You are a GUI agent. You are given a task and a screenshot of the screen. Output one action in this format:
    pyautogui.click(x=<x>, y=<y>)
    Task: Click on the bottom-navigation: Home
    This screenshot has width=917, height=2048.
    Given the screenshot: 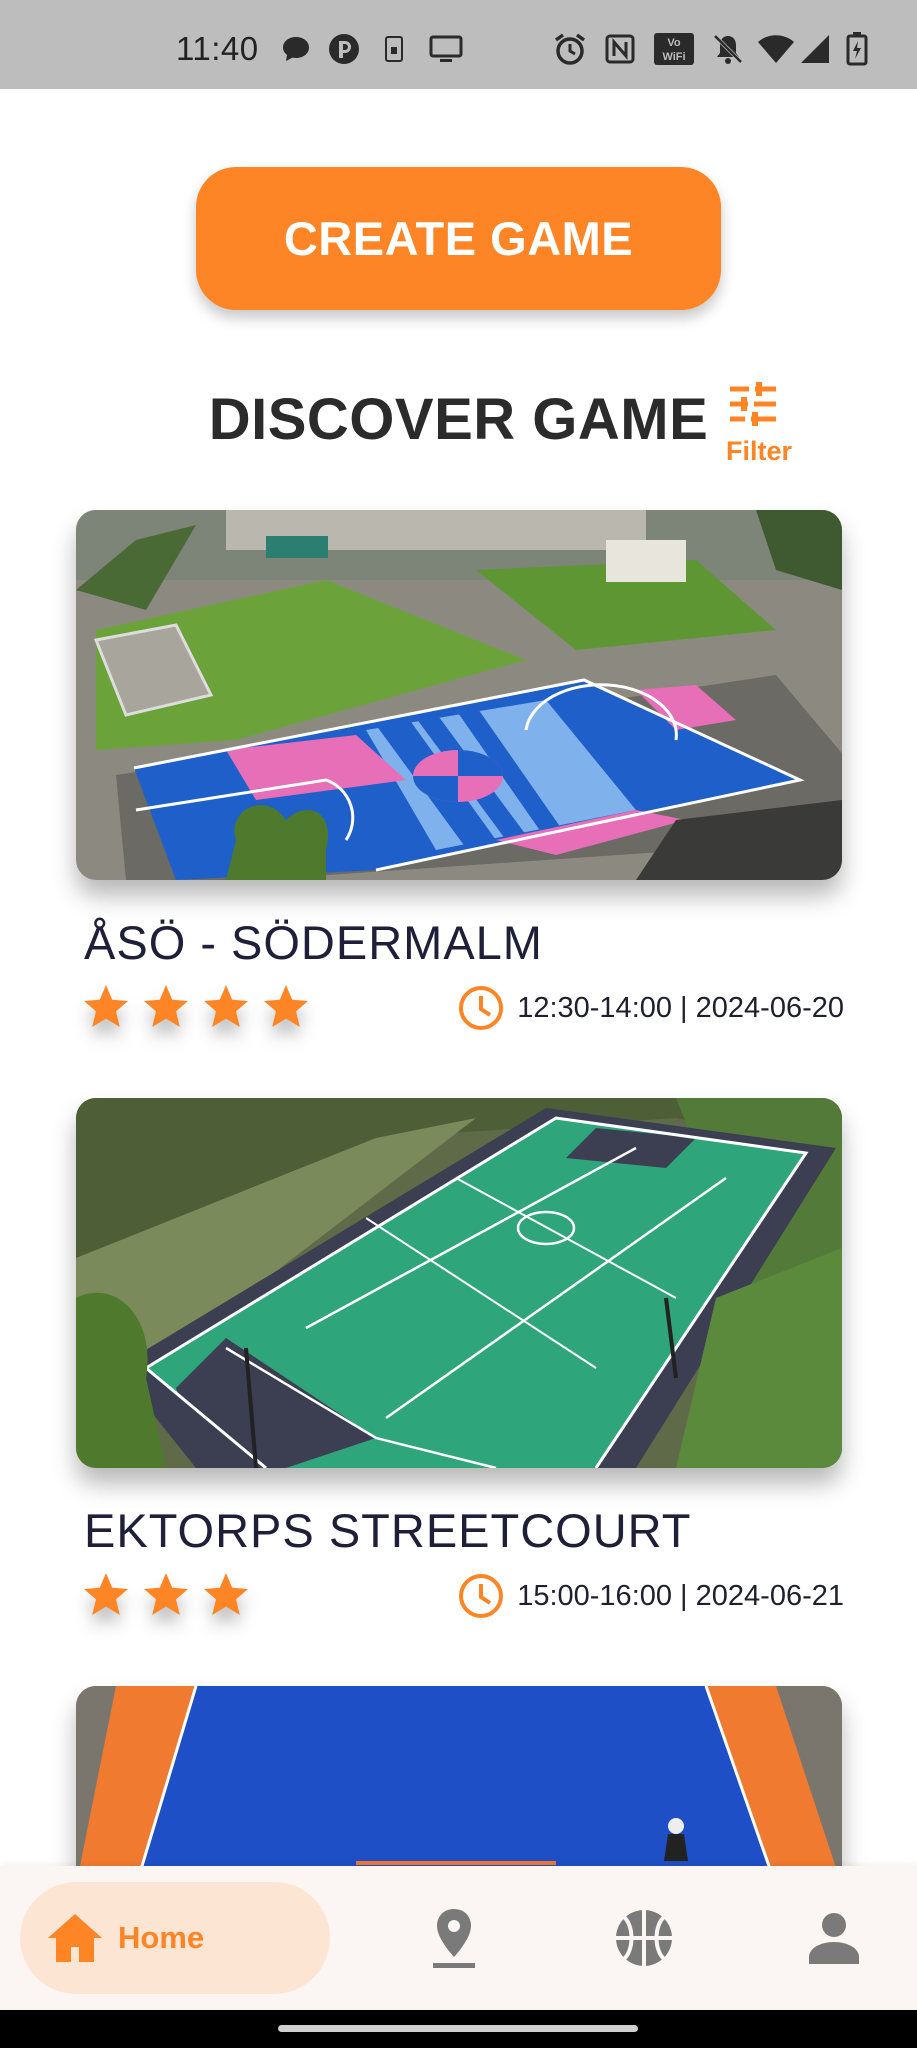 What is the action you would take?
    pyautogui.click(x=458, y=1938)
    